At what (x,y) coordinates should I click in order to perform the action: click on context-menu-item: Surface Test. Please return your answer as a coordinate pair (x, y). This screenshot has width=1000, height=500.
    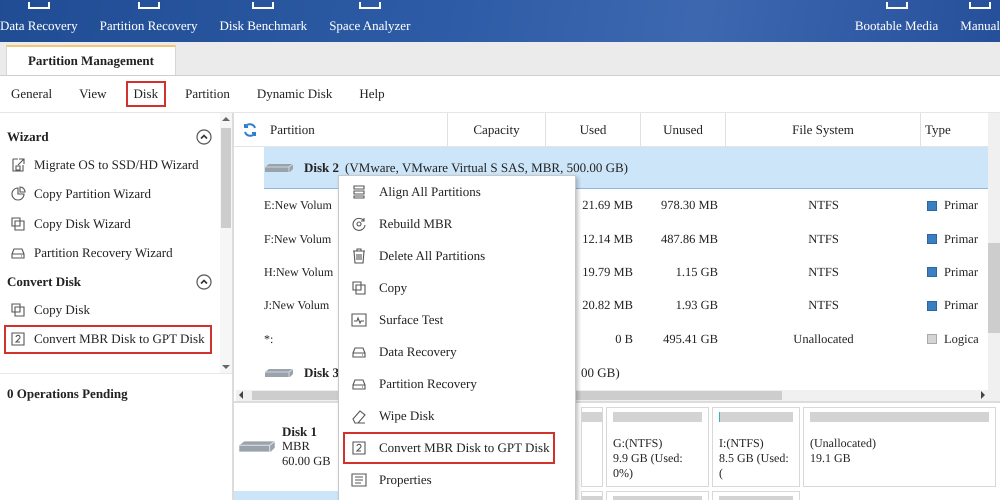
    Looking at the image, I should click on (449, 320).